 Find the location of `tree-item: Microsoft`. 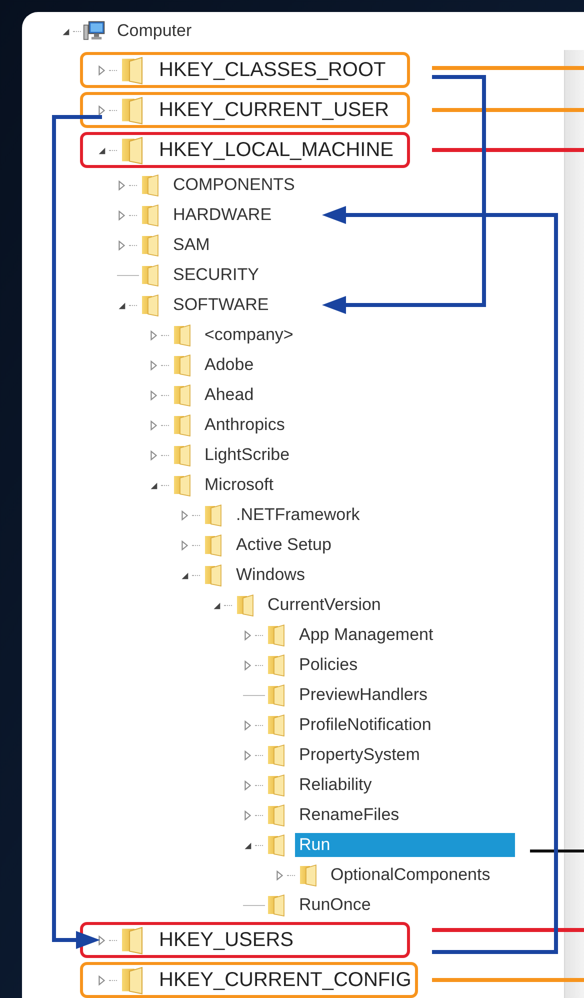

tree-item: Microsoft is located at coordinates (239, 485).